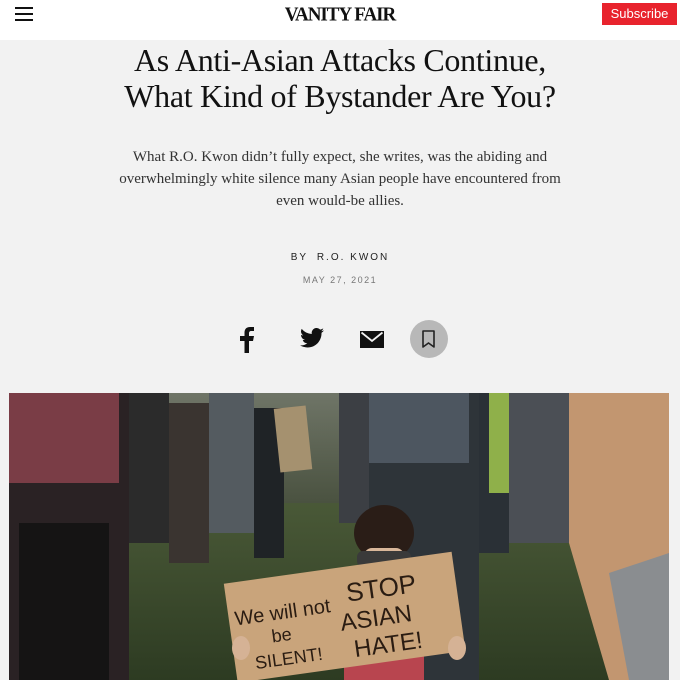 The image size is (680, 680). What do you see at coordinates (339, 60) in the screenshot?
I see `headline-line-1: As Anti-Asian Attacks Continue,` at bounding box center [339, 60].